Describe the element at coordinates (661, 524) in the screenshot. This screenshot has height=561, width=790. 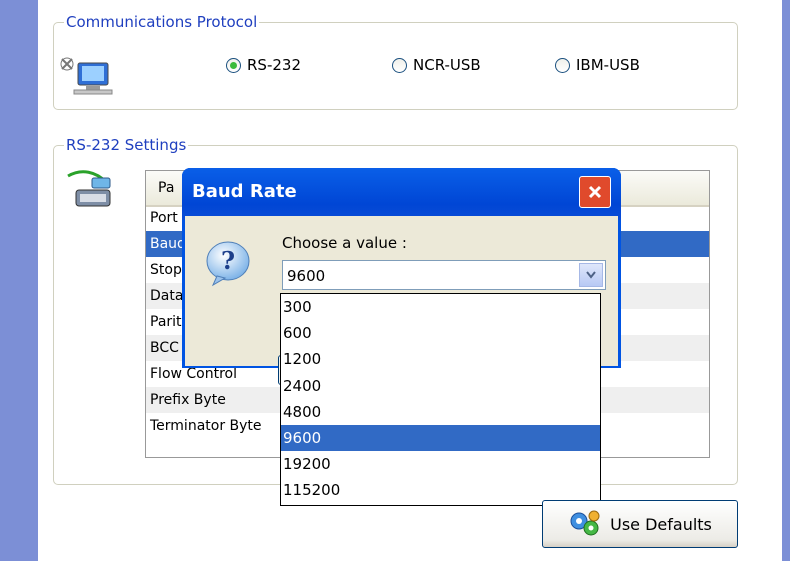
I see `use-defaults-label: Use Defaults` at that location.